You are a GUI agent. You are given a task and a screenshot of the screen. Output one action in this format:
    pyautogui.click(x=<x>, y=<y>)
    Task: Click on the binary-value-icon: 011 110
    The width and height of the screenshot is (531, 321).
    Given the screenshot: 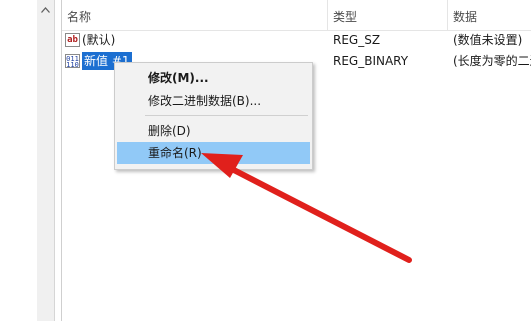 What is the action you would take?
    pyautogui.click(x=72, y=61)
    